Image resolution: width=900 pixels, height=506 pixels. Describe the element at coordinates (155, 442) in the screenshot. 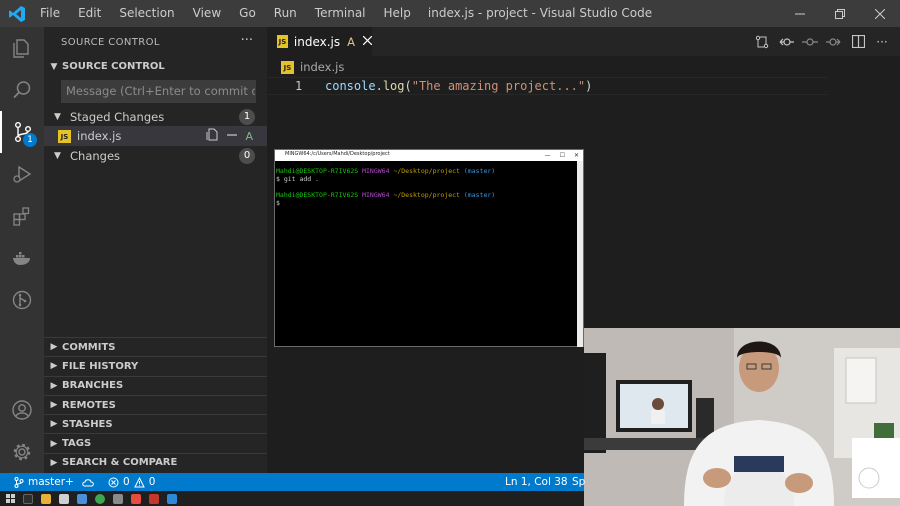

I see `section-tags: ▶ TAGS` at that location.